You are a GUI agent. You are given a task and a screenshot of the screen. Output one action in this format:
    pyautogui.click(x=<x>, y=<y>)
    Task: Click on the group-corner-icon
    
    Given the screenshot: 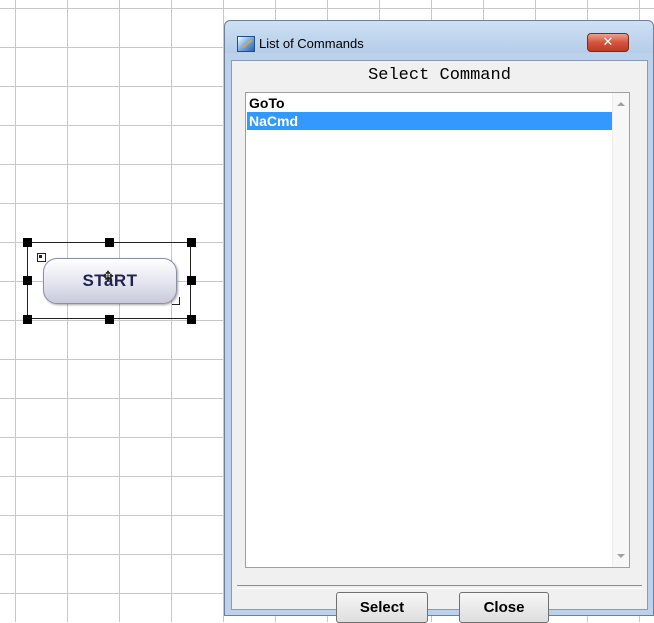 What is the action you would take?
    pyautogui.click(x=41, y=257)
    